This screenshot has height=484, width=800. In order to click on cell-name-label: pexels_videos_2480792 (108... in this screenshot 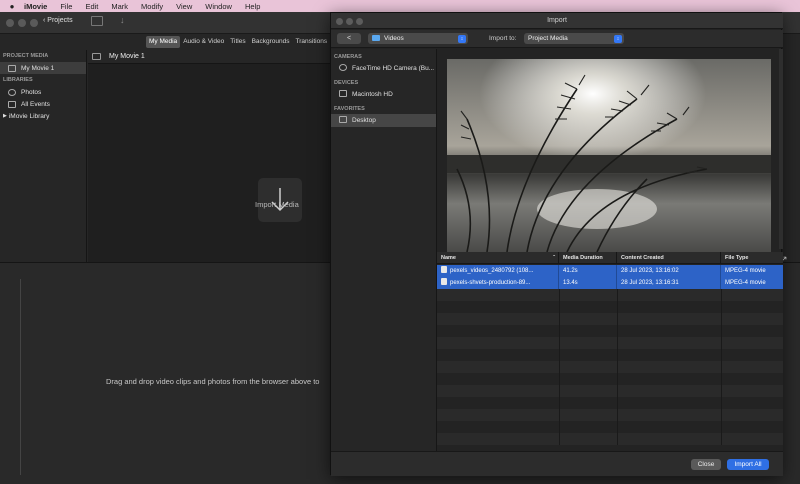, I will do `click(492, 271)`.